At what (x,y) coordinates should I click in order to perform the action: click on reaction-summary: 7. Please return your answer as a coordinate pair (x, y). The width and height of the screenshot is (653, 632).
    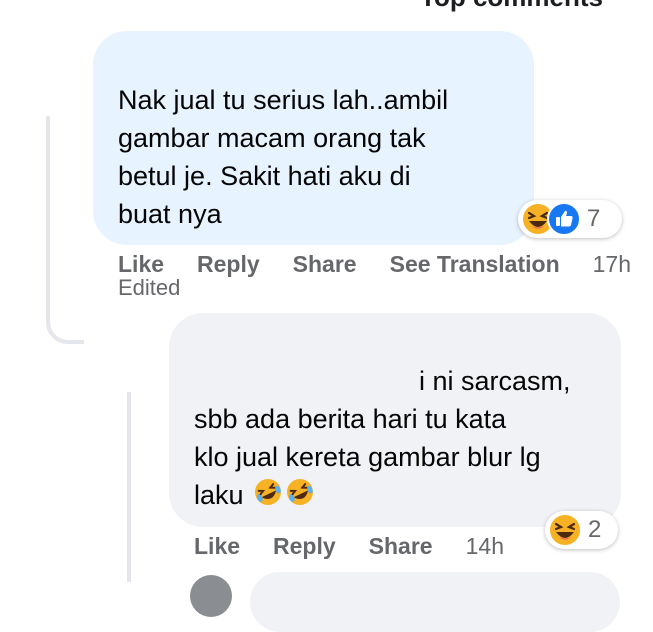
    Looking at the image, I should click on (570, 219).